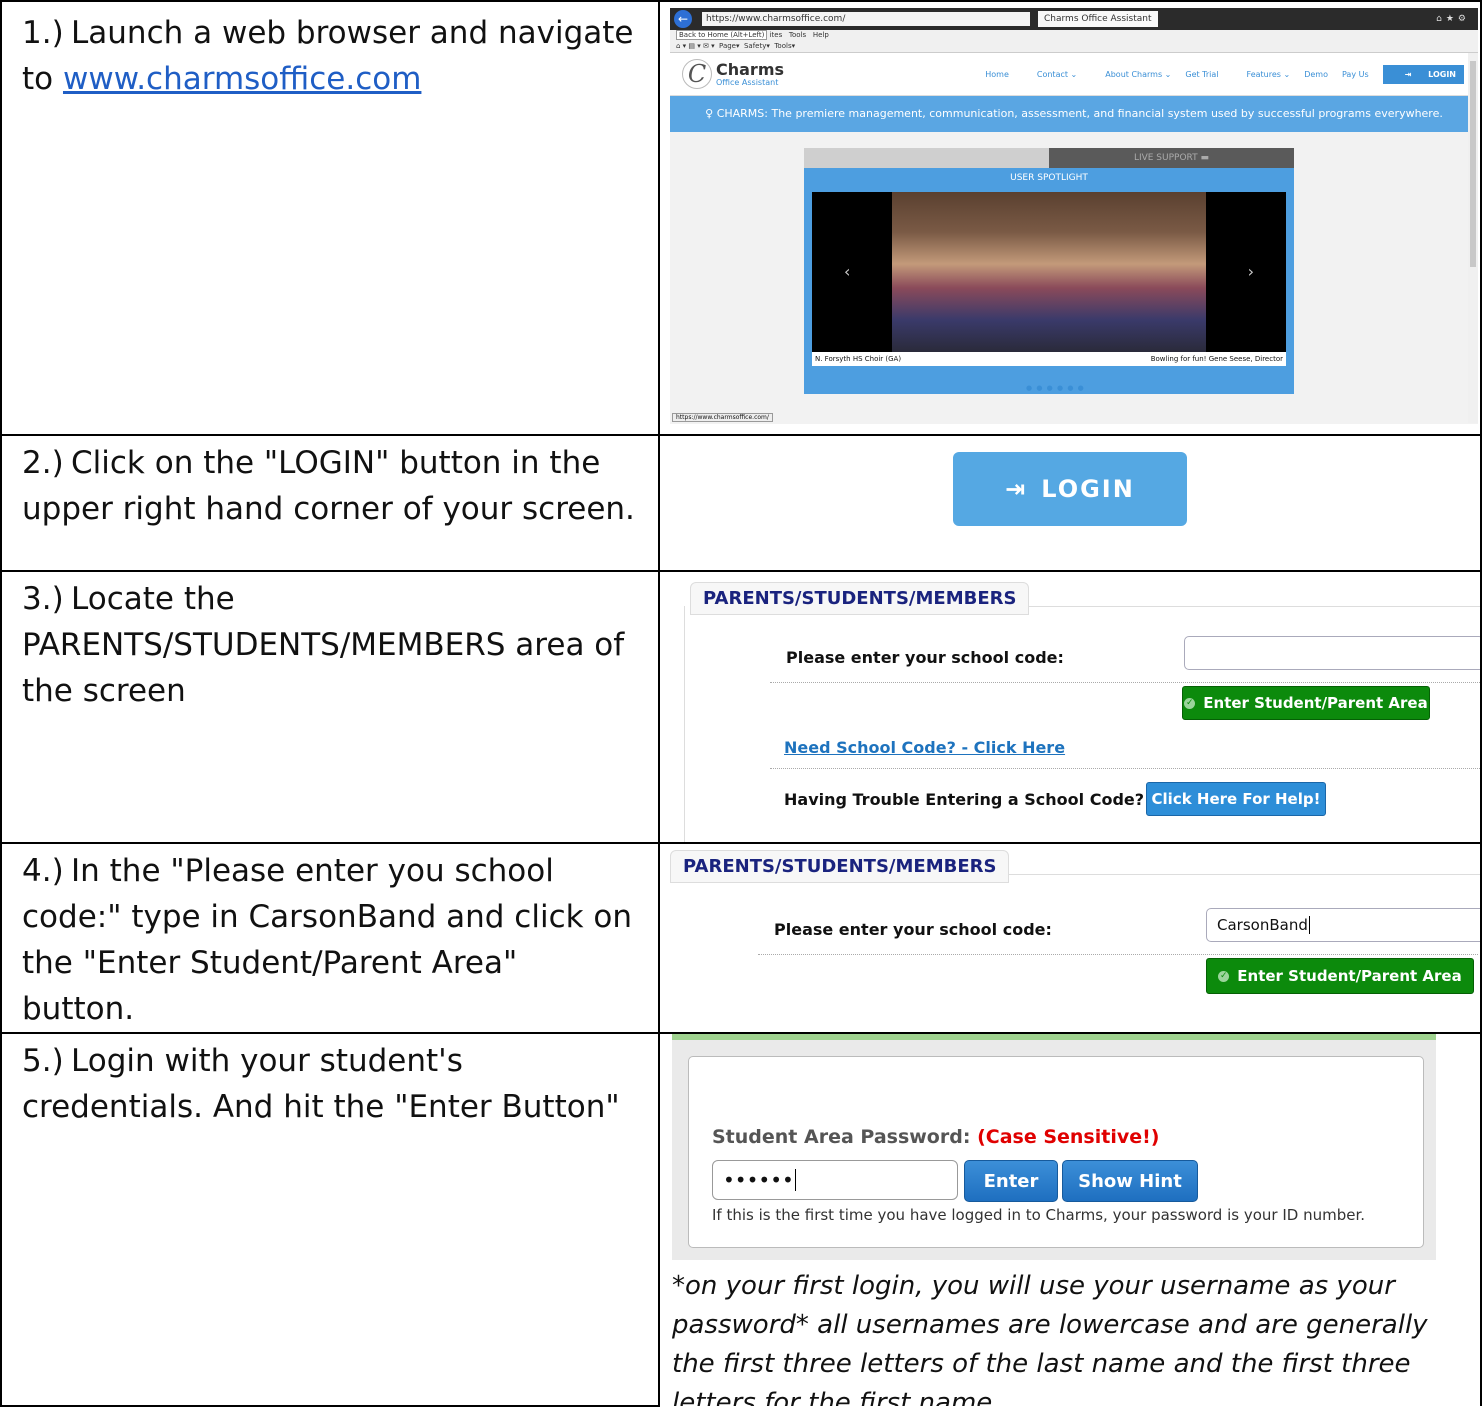 Image resolution: width=1483 pixels, height=1407 pixels. I want to click on back-arrow-icon: ←, so click(683, 19).